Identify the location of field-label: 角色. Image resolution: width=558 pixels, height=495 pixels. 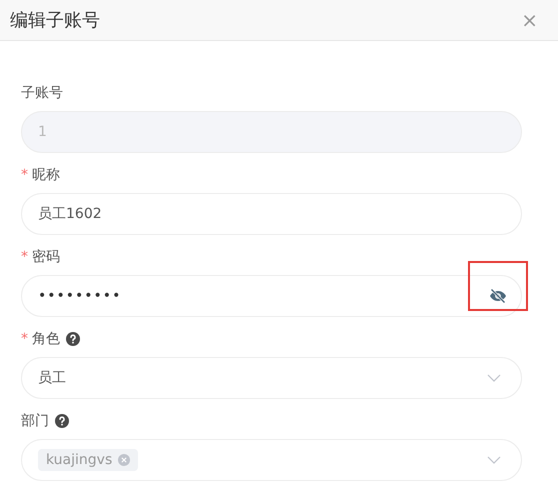
(46, 339).